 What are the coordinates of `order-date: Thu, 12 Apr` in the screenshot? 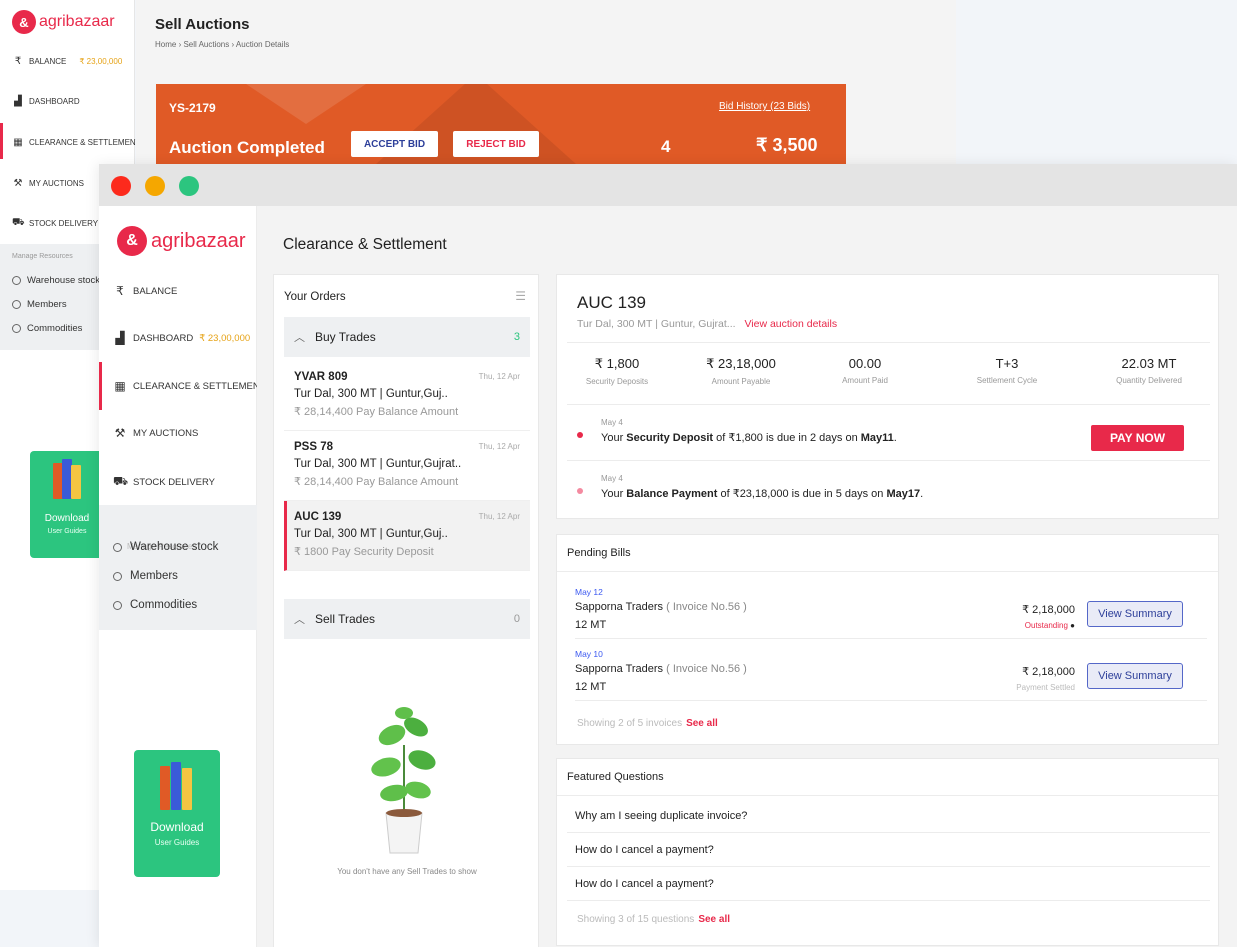 It's located at (499, 516).